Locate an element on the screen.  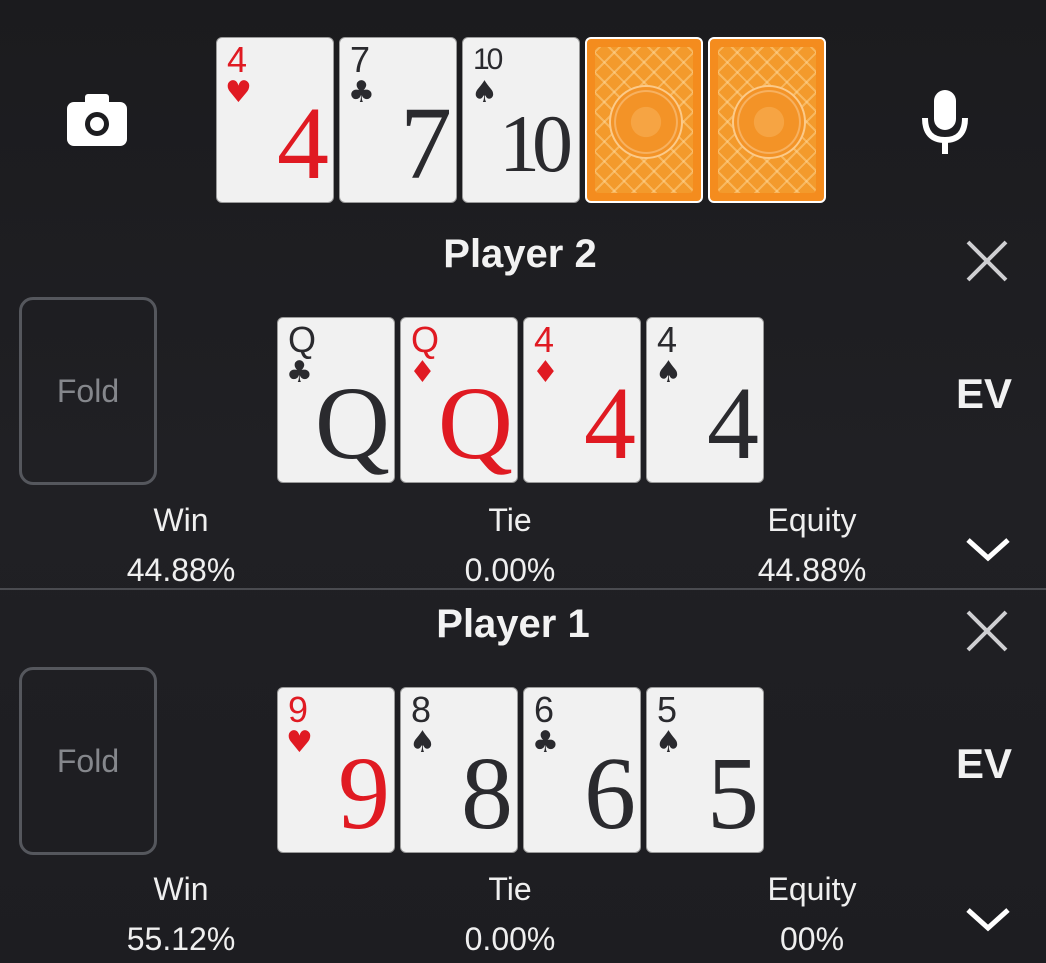
playing-card: 9 ♥ 9 is located at coordinates (336, 770).